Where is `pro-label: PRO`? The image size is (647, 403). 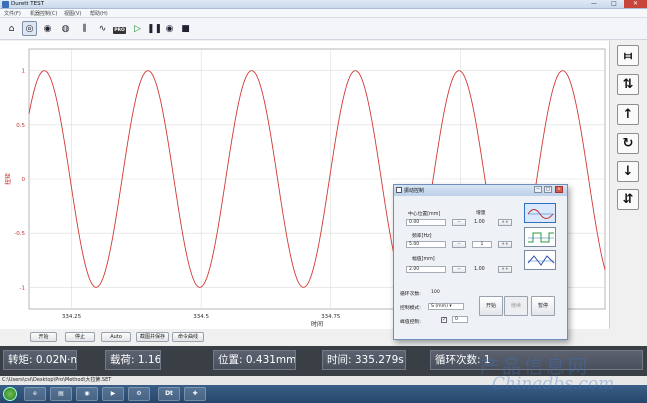
pro-label: PRO is located at coordinates (119, 30).